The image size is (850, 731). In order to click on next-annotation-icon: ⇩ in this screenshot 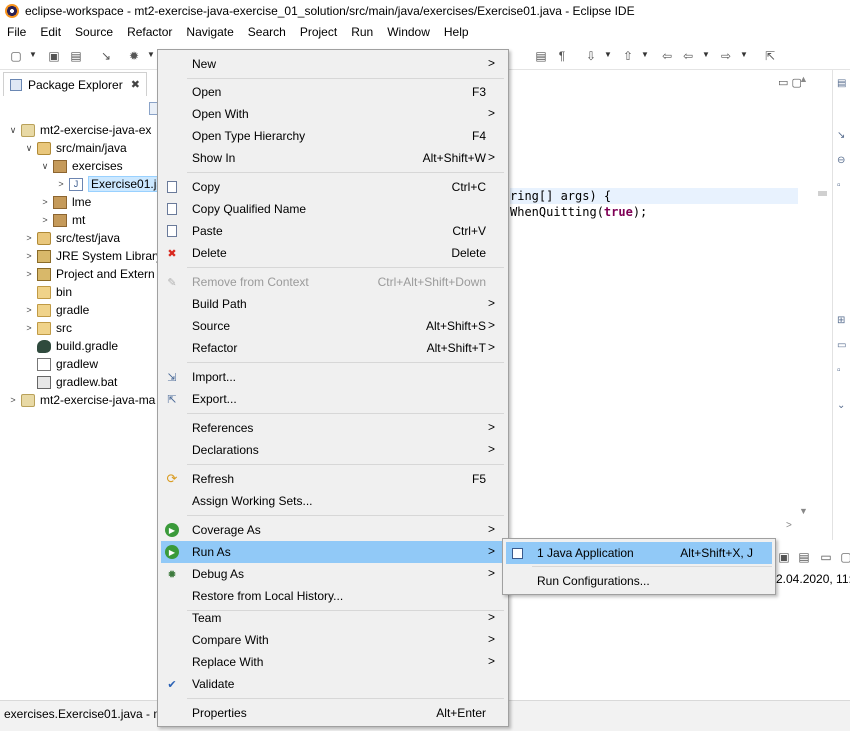, I will do `click(591, 56)`.